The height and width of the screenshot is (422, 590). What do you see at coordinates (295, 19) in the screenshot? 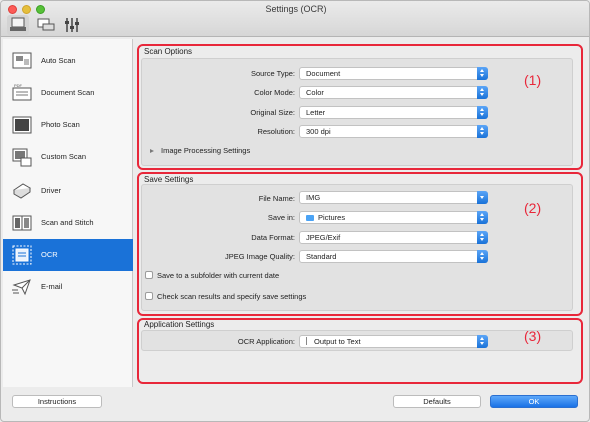
I see `title-bar: Settings (OCR)` at bounding box center [295, 19].